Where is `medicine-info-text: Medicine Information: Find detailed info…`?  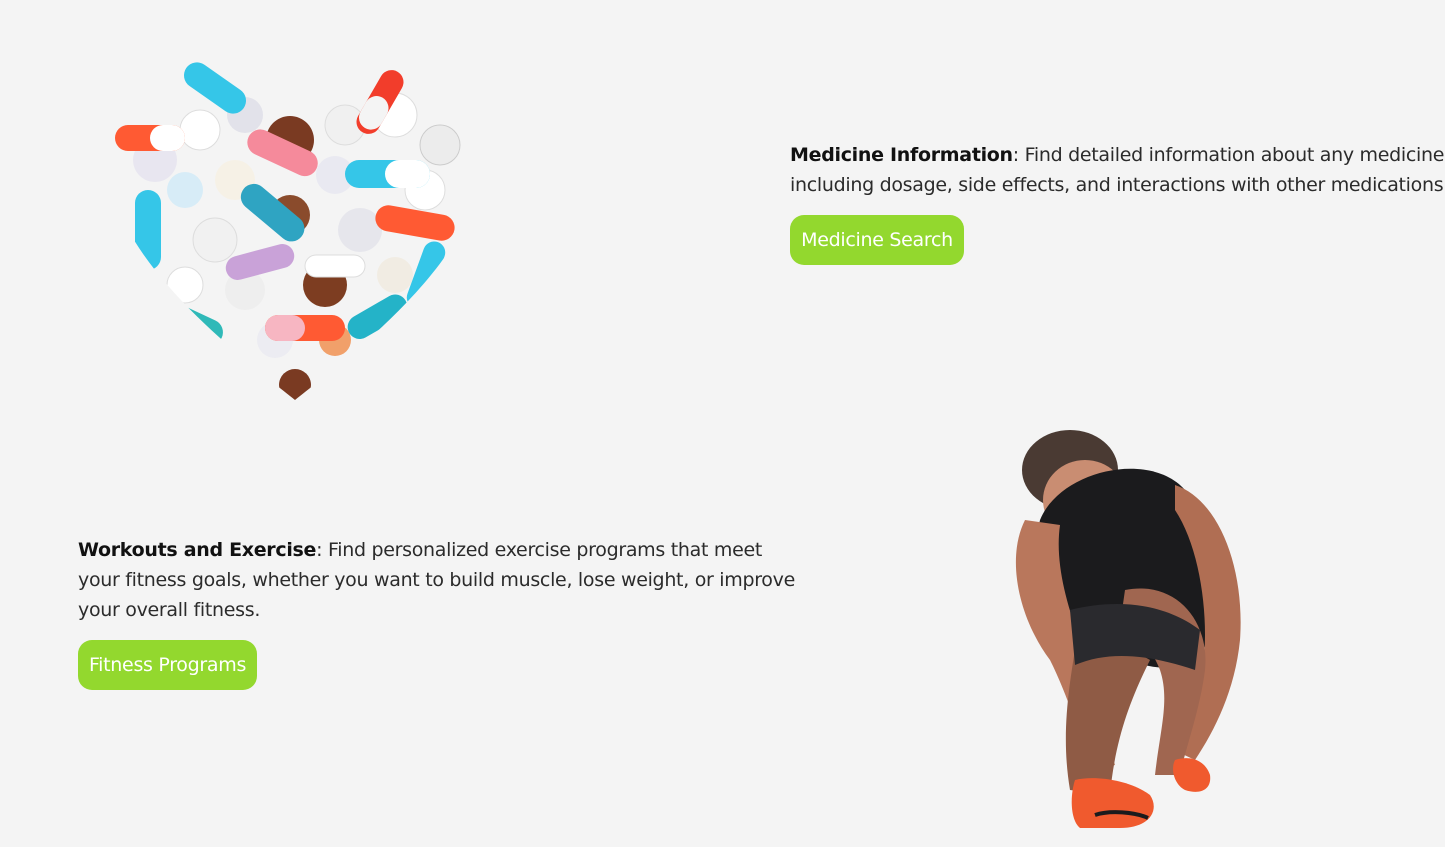 medicine-info-text: Medicine Information: Find detailed info… is located at coordinates (1117, 170).